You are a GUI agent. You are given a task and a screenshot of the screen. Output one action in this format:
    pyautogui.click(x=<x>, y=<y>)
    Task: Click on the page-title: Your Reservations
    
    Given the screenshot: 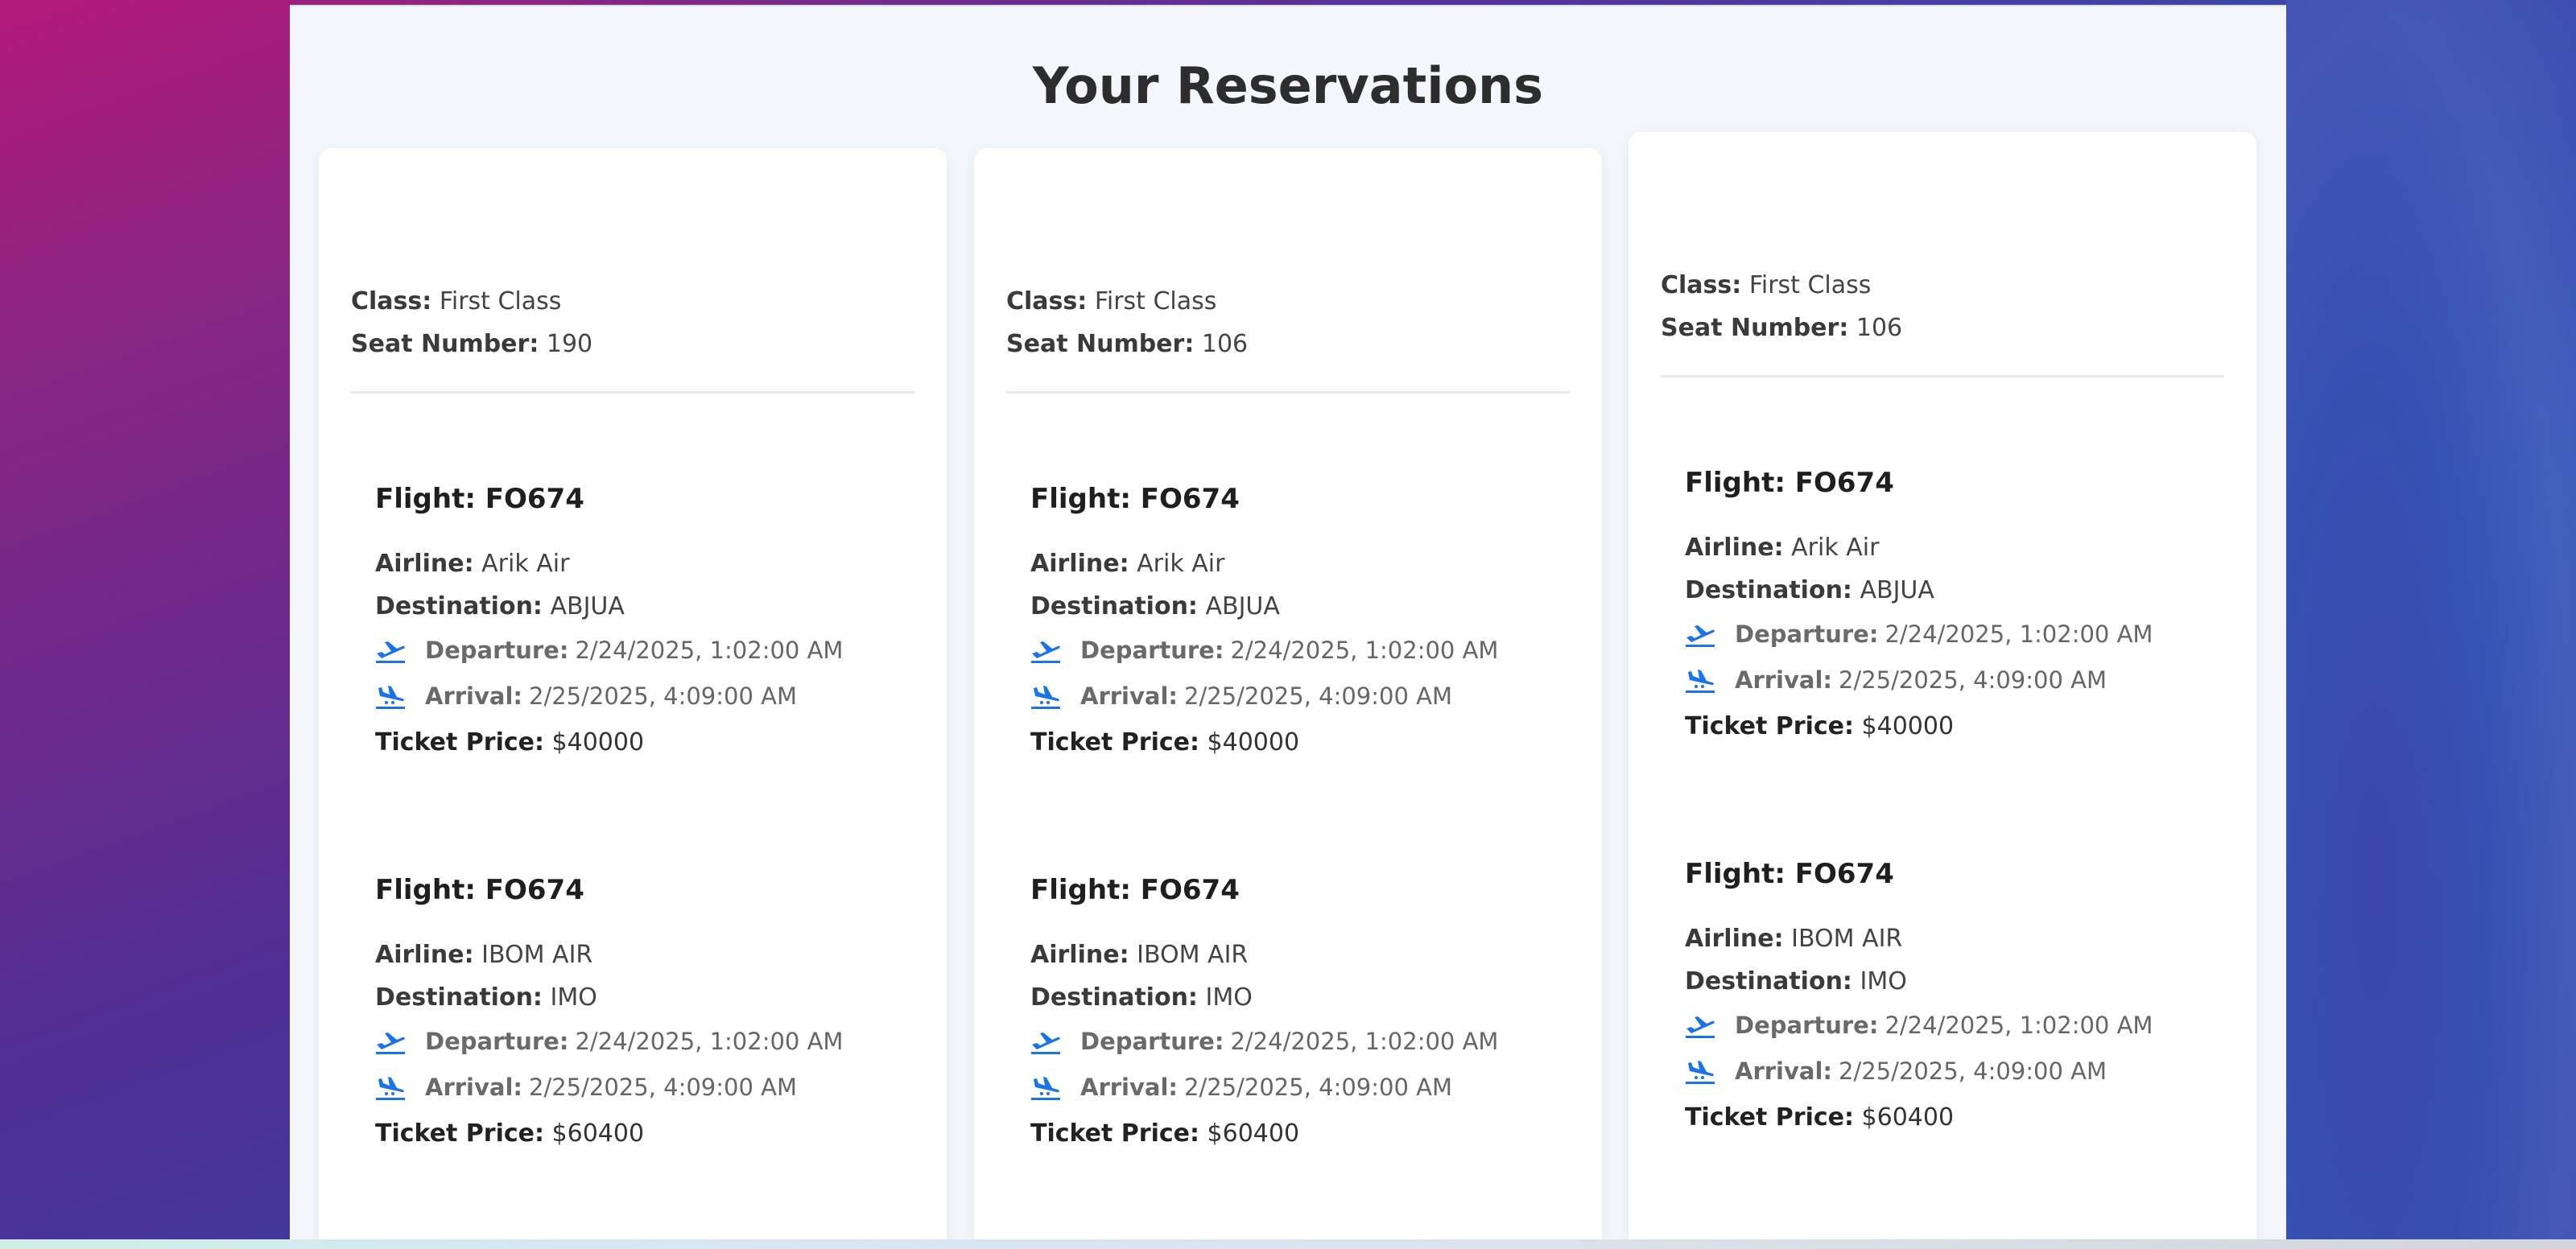 What is the action you would take?
    pyautogui.click(x=1288, y=86)
    